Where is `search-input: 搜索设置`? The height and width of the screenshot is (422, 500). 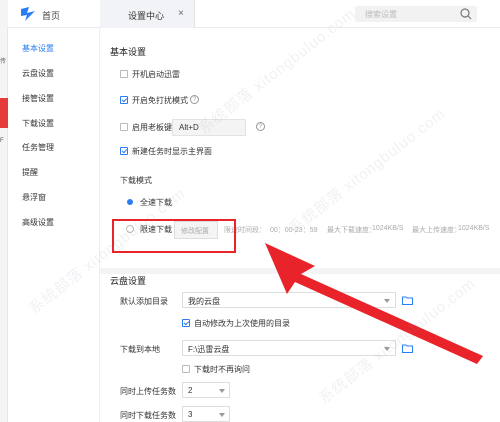
search-input: 搜索设置 is located at coordinates (416, 14).